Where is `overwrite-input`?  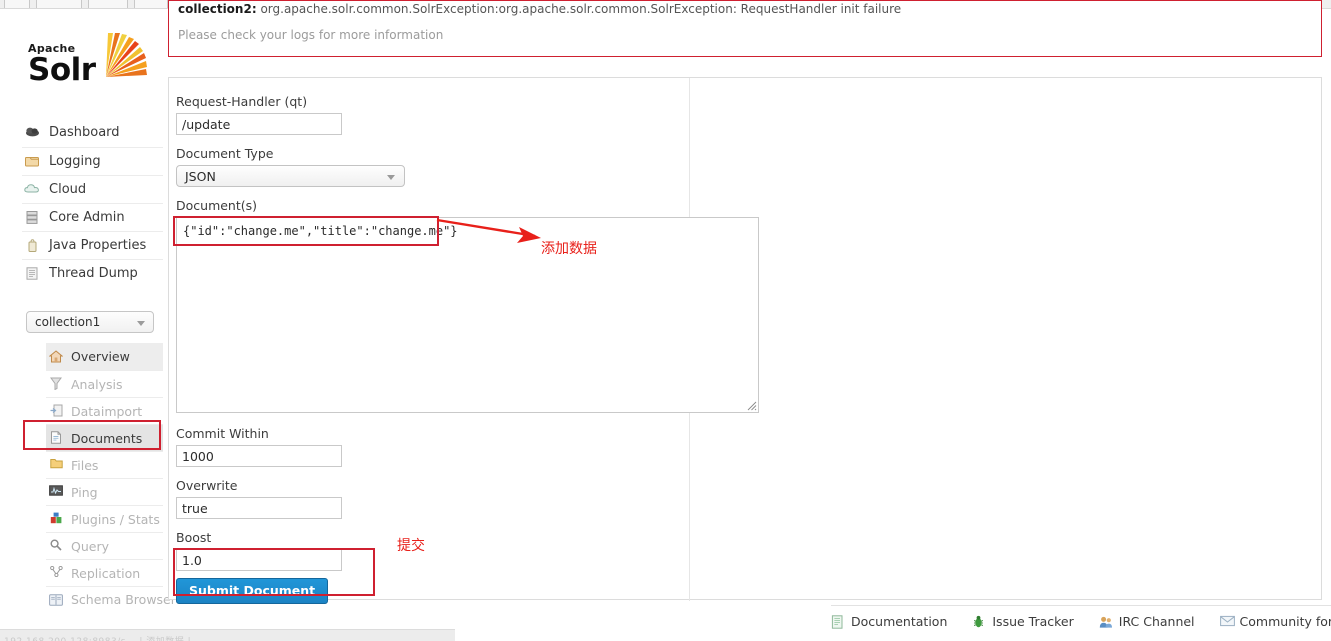 overwrite-input is located at coordinates (259, 508).